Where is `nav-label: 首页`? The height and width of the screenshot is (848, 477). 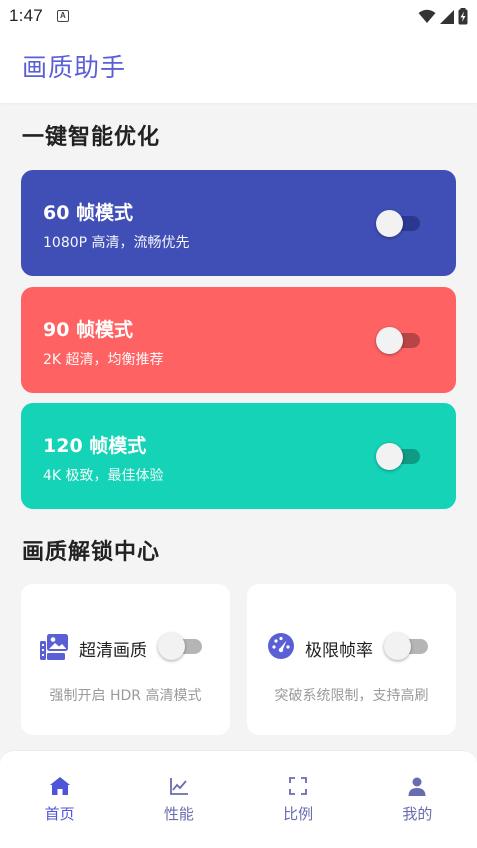 nav-label: 首页 is located at coordinates (59, 814).